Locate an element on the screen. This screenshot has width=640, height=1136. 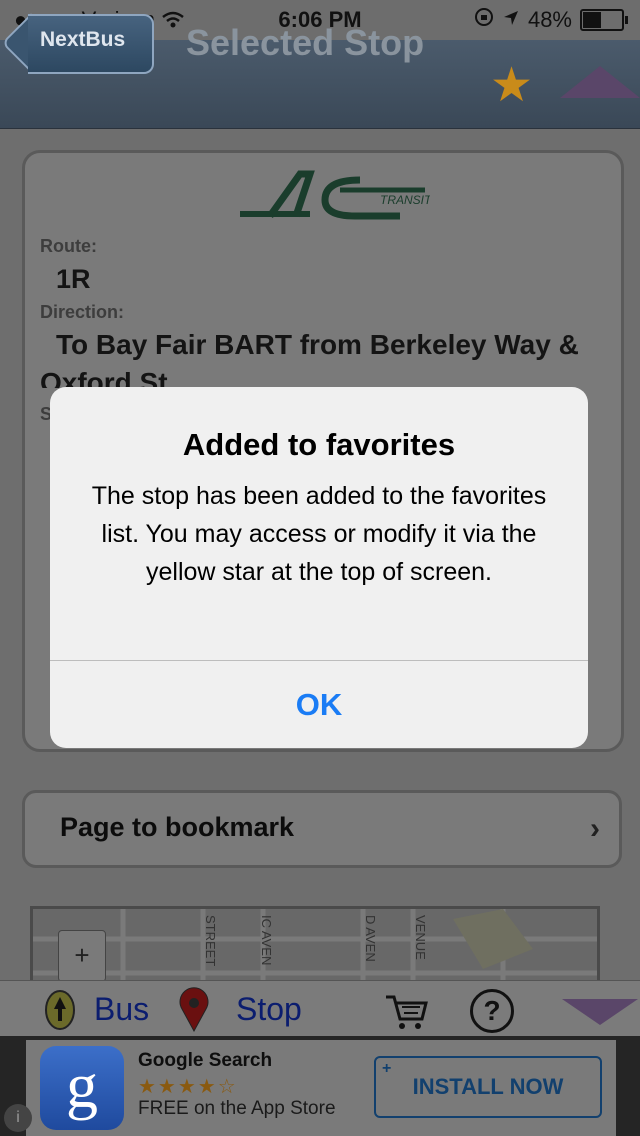
route-value: 1R is located at coordinates (73, 279).